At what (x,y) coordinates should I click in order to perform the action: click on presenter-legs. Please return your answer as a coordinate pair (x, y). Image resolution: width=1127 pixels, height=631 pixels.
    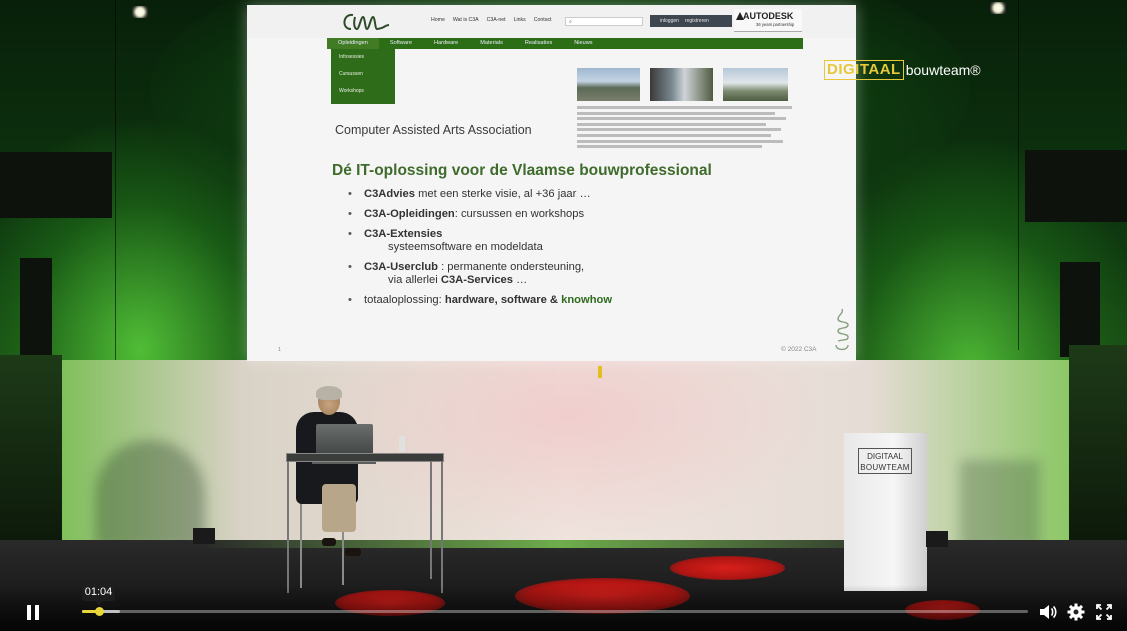
    Looking at the image, I should click on (339, 508).